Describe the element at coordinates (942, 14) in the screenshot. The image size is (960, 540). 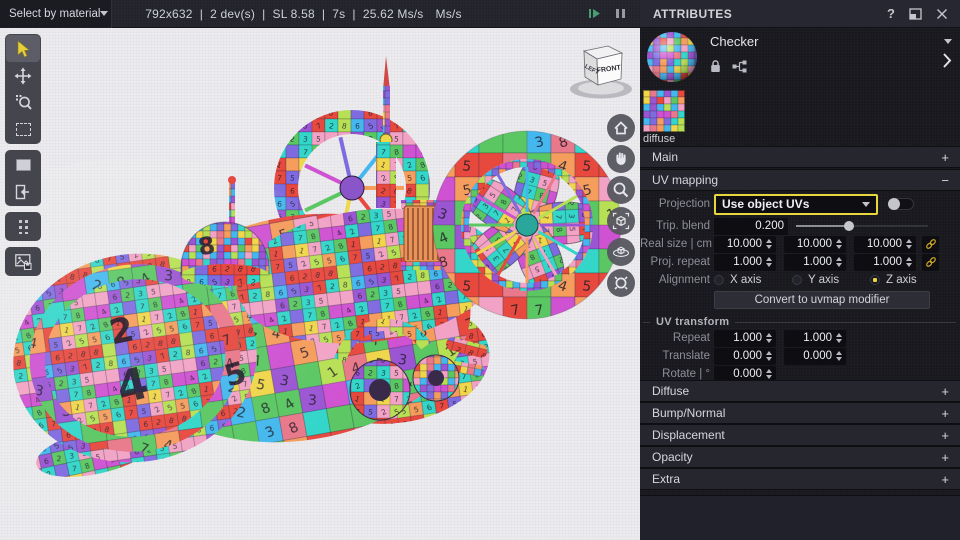
I see `close-icon` at that location.